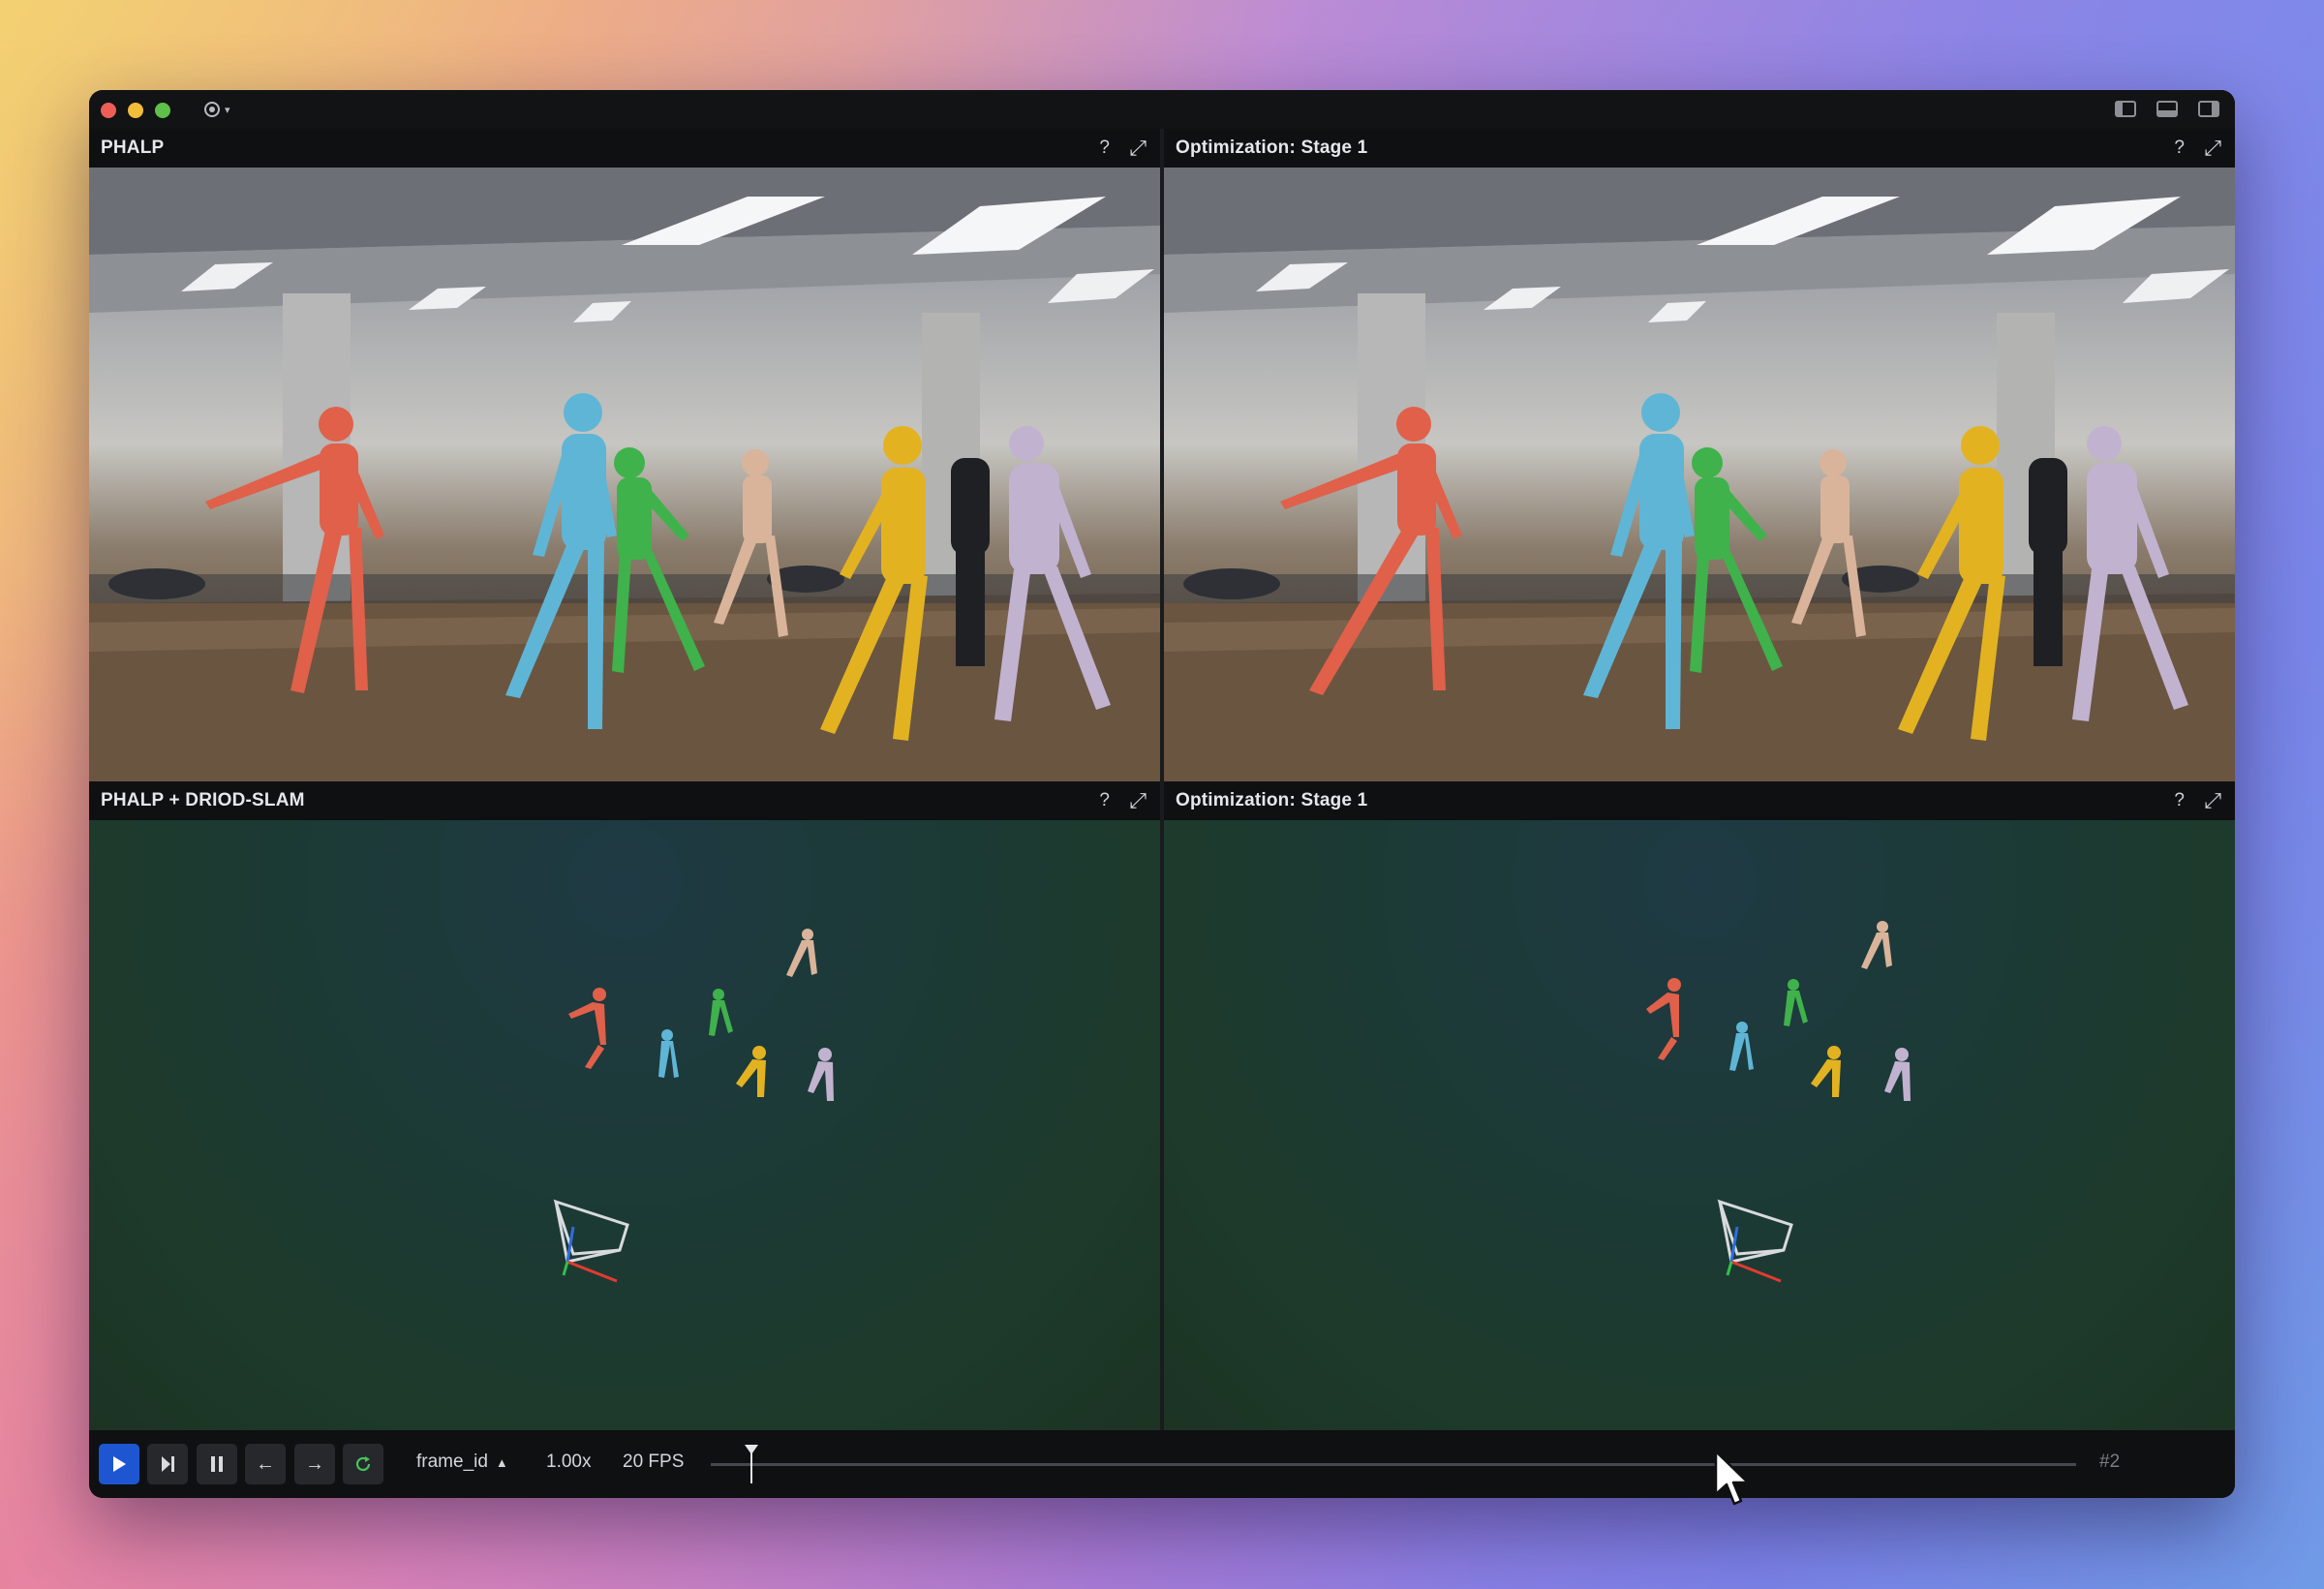 Image resolution: width=2324 pixels, height=1589 pixels. I want to click on step-forward-button, so click(167, 1464).